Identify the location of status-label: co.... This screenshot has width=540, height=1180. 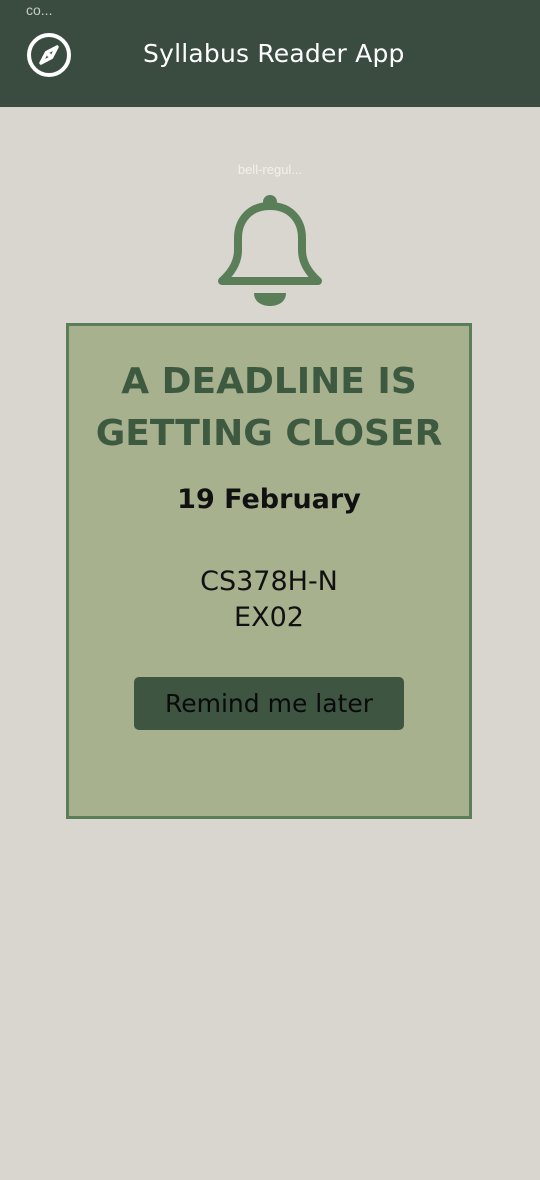
(39, 10).